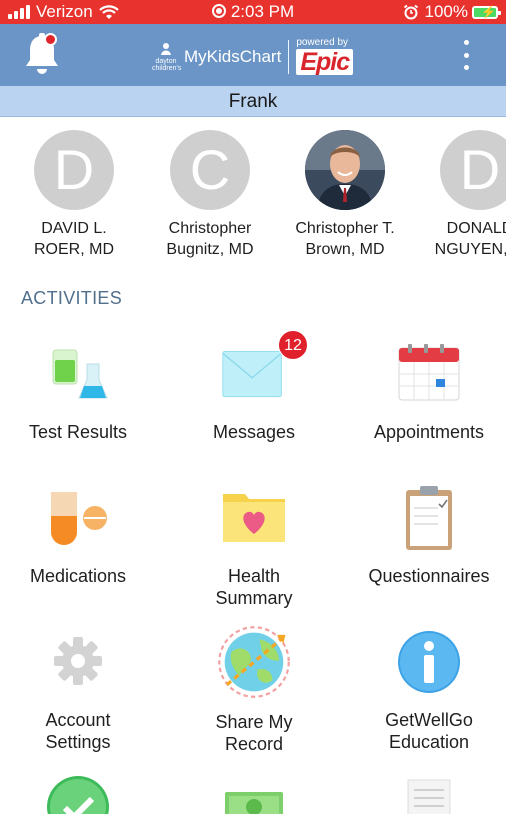  Describe the element at coordinates (429, 742) in the screenshot. I see `tile-label-line2: Education` at that location.